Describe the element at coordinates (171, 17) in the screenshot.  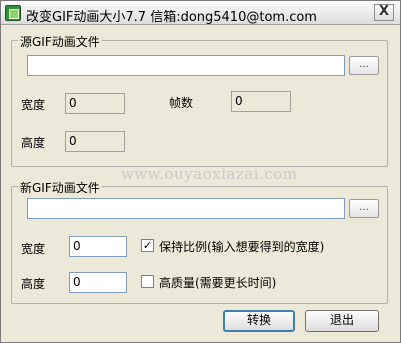
I see `window-title: 改变GIF动画大小7.7 信箱:dong5410@tom.com` at that location.